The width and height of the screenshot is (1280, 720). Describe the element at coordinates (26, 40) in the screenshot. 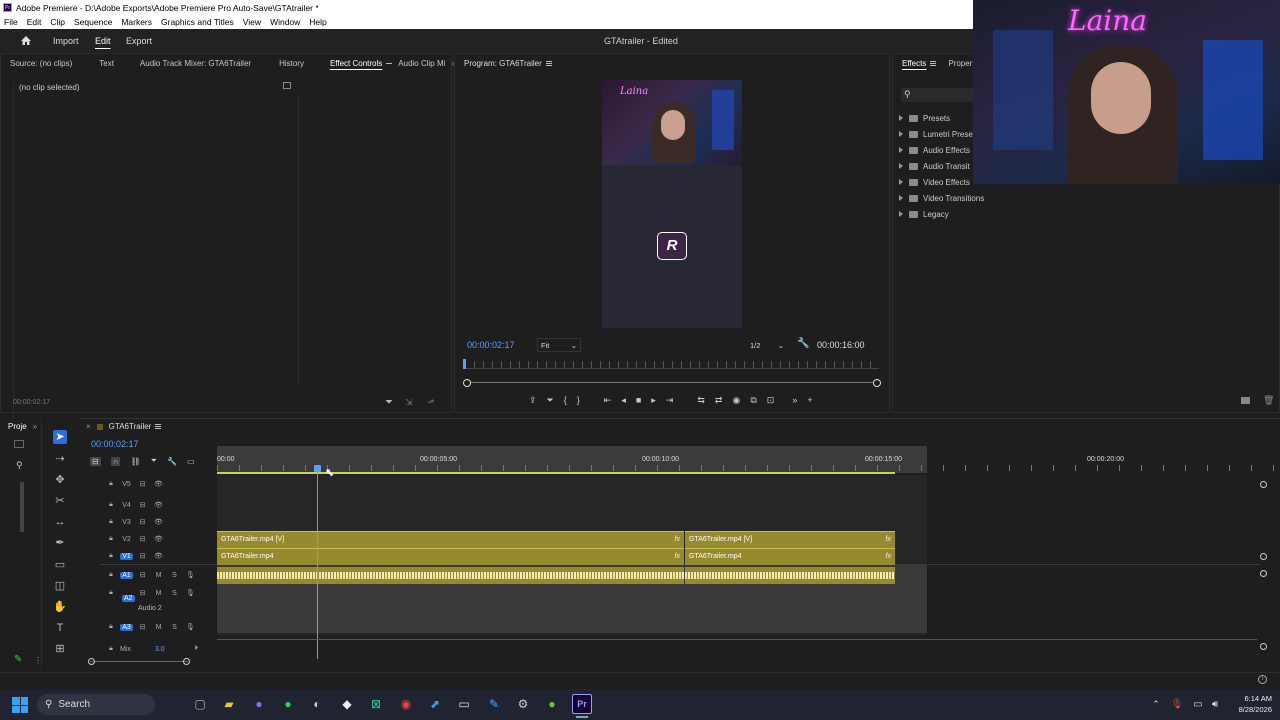

I see `home-icon` at that location.